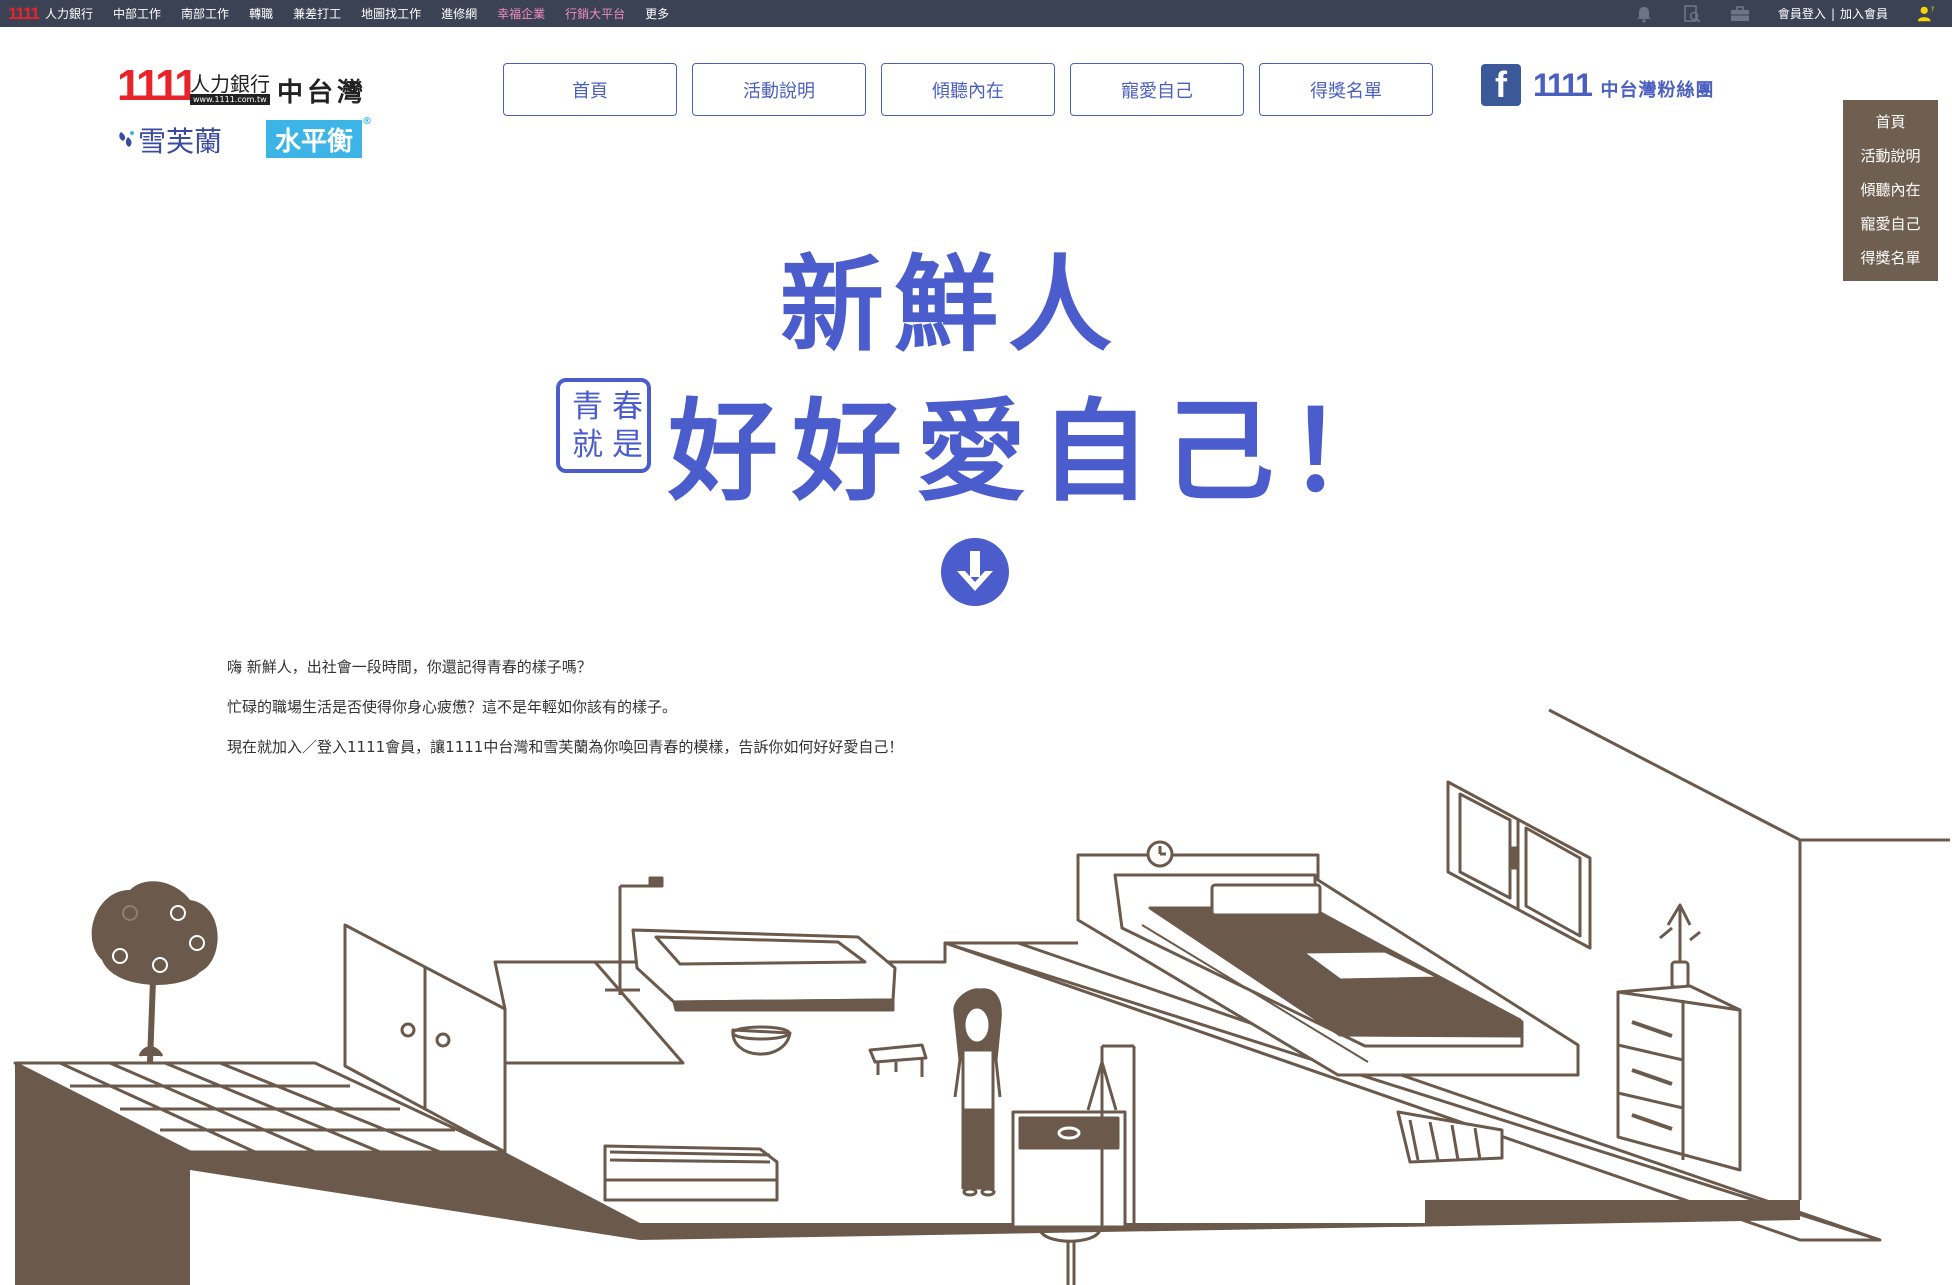 The height and width of the screenshot is (1285, 1952). What do you see at coordinates (1890, 156) in the screenshot?
I see `side-nav-activity: 活動說明` at bounding box center [1890, 156].